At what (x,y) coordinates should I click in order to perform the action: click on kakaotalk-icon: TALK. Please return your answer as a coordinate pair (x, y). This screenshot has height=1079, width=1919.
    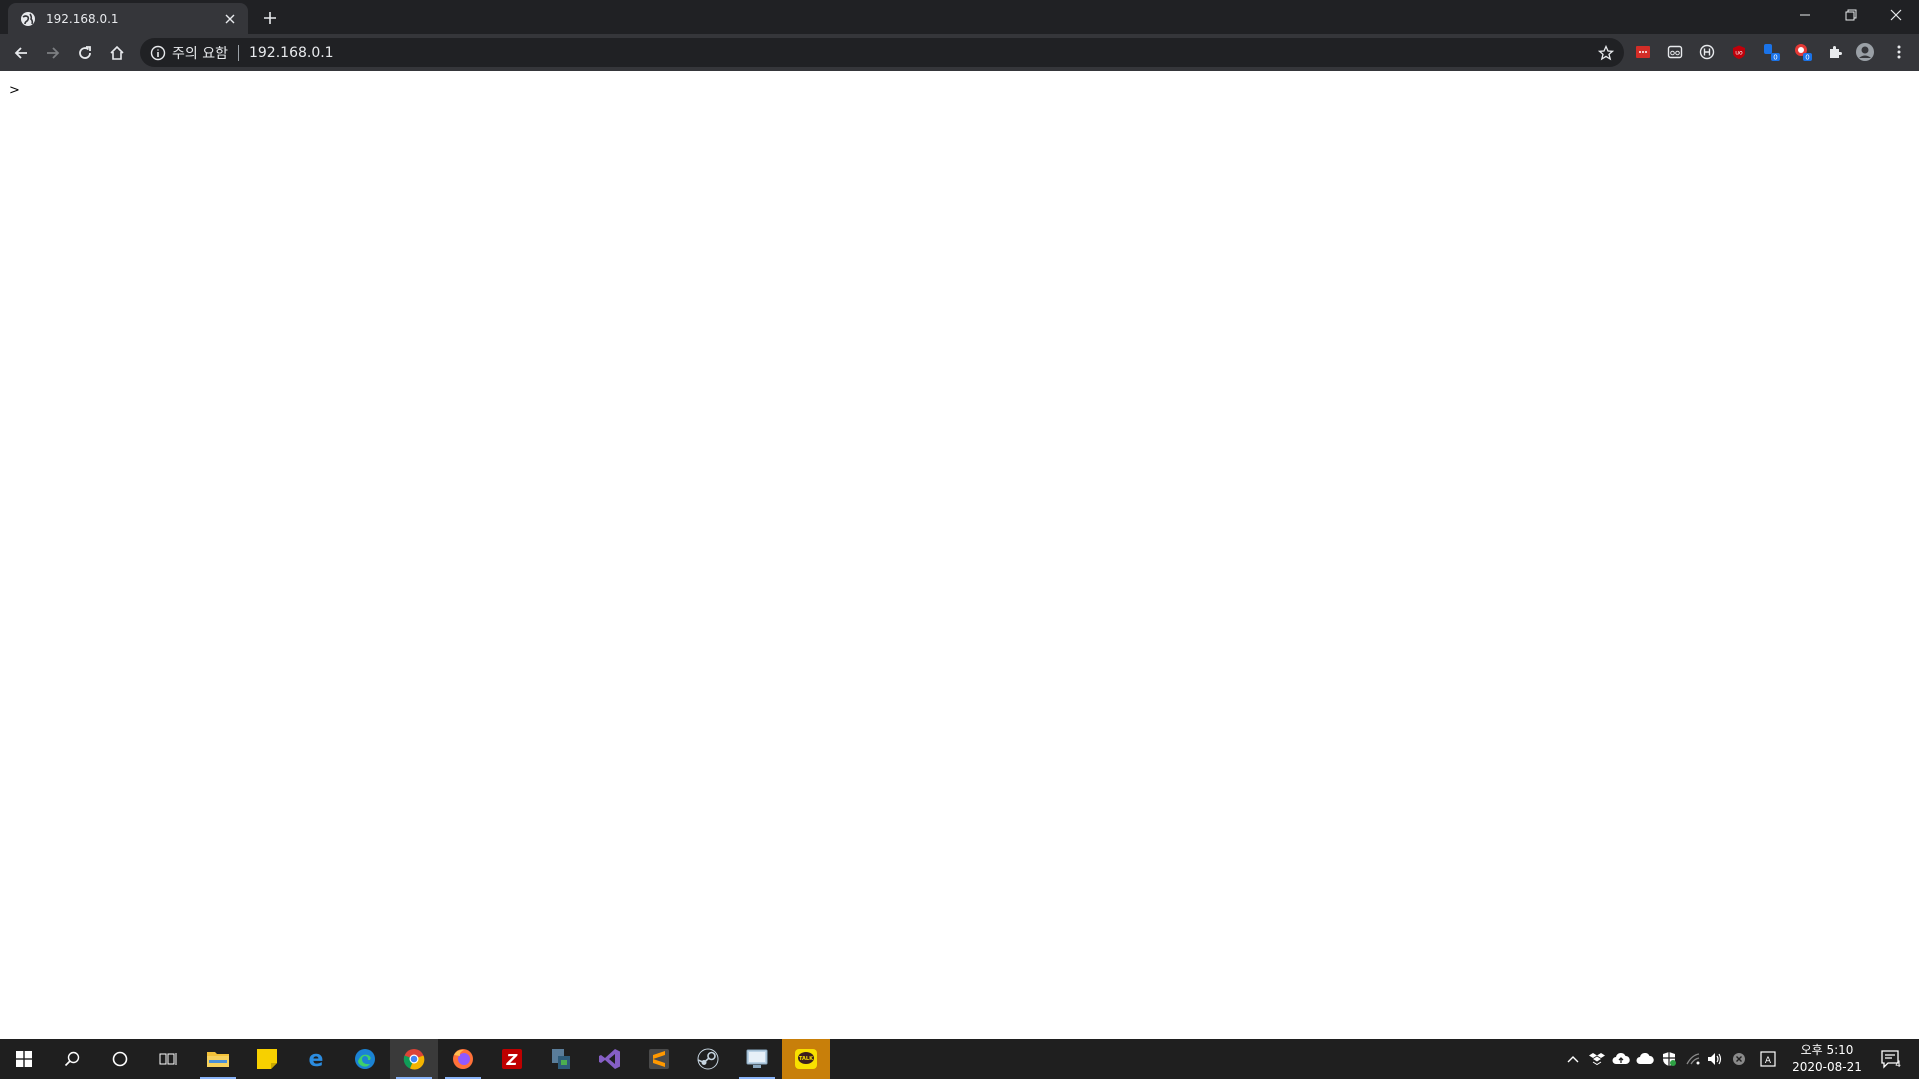
    Looking at the image, I should click on (806, 1059).